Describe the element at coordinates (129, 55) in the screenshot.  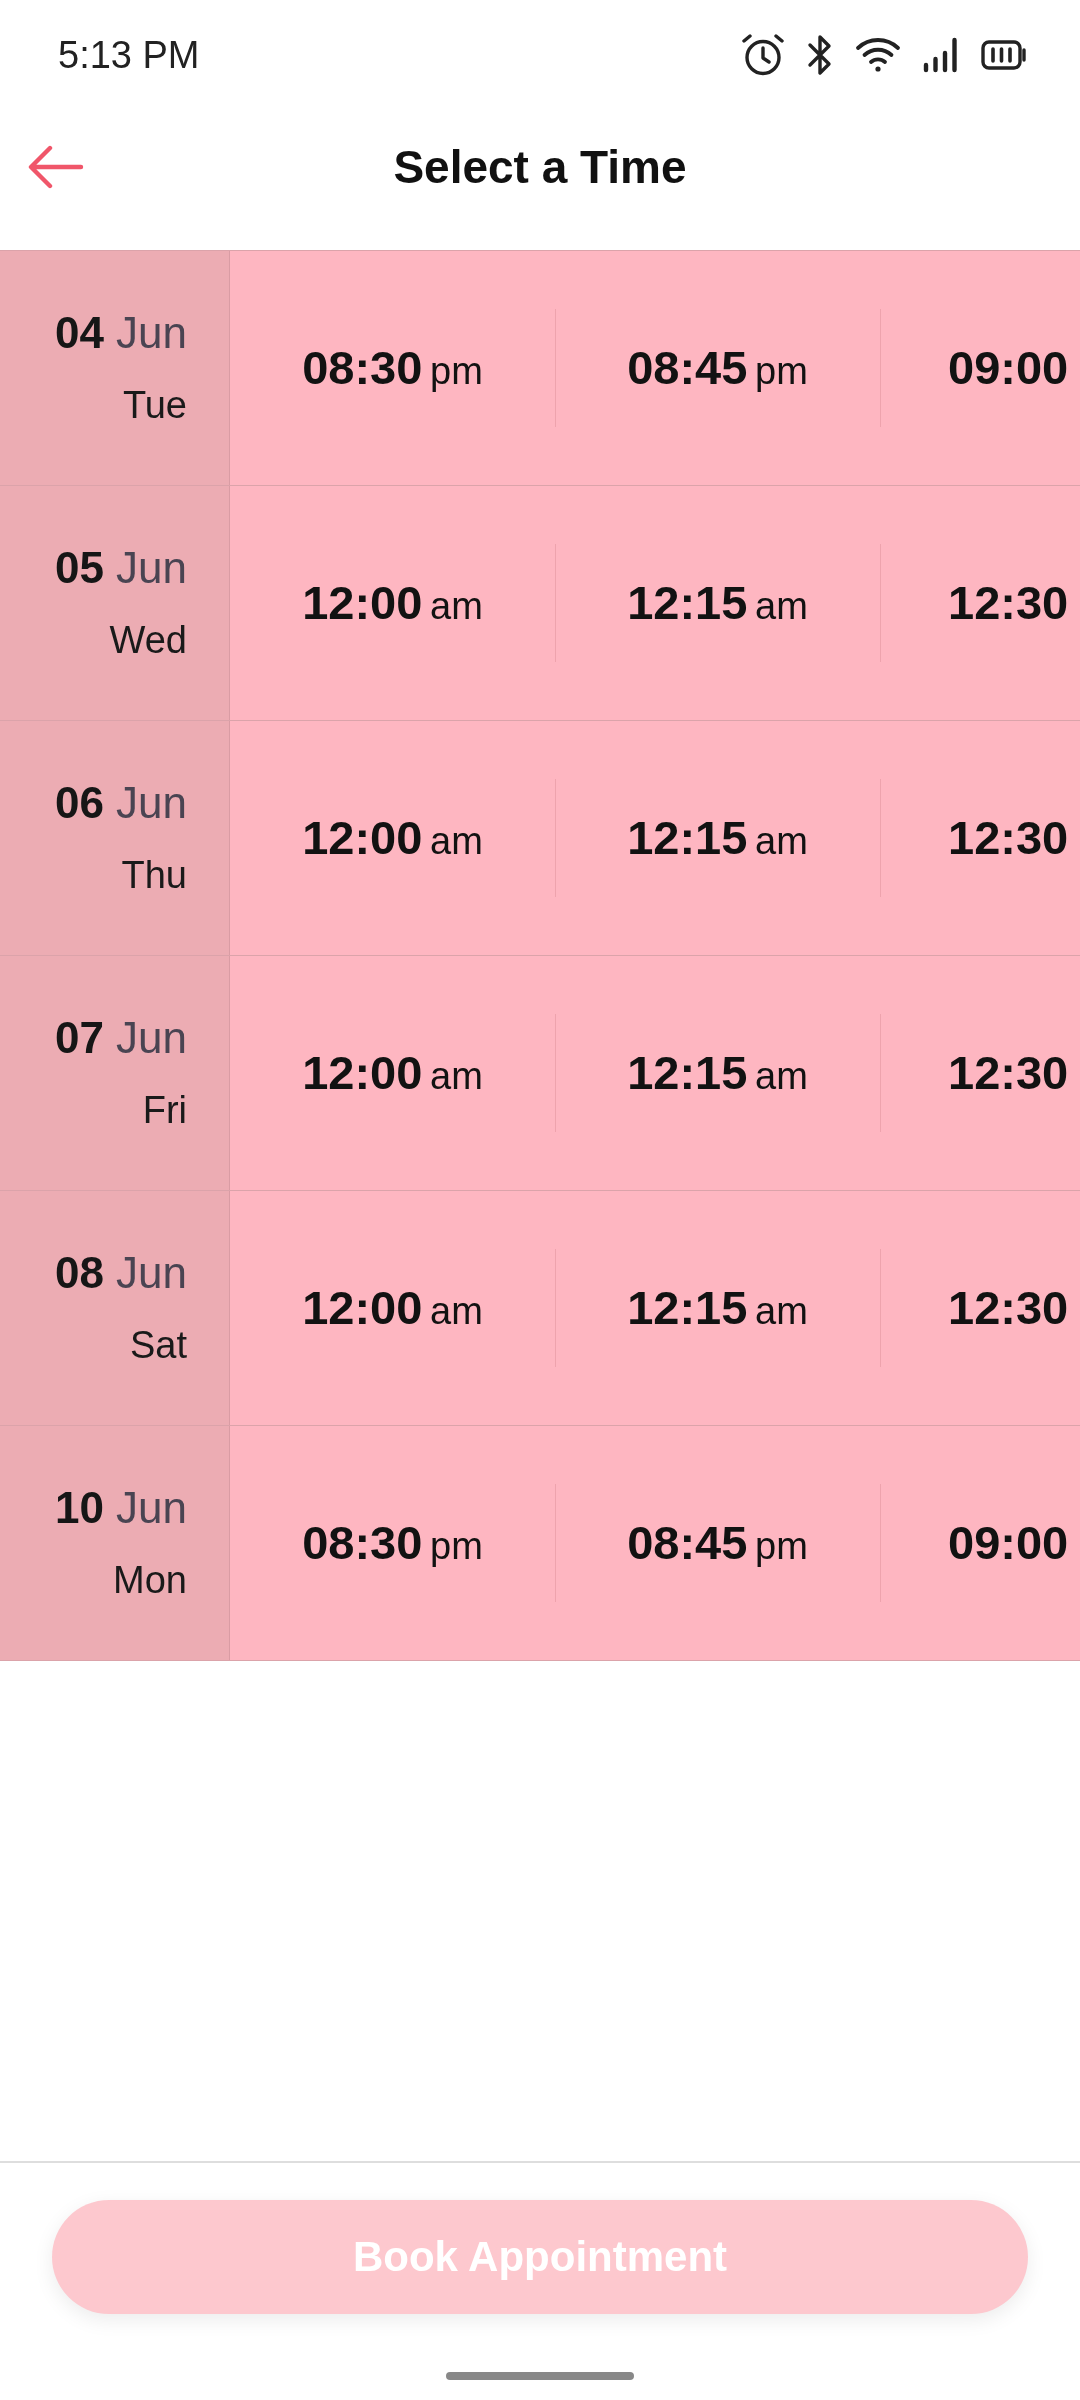
I see `status-time: 5:13 PM` at that location.